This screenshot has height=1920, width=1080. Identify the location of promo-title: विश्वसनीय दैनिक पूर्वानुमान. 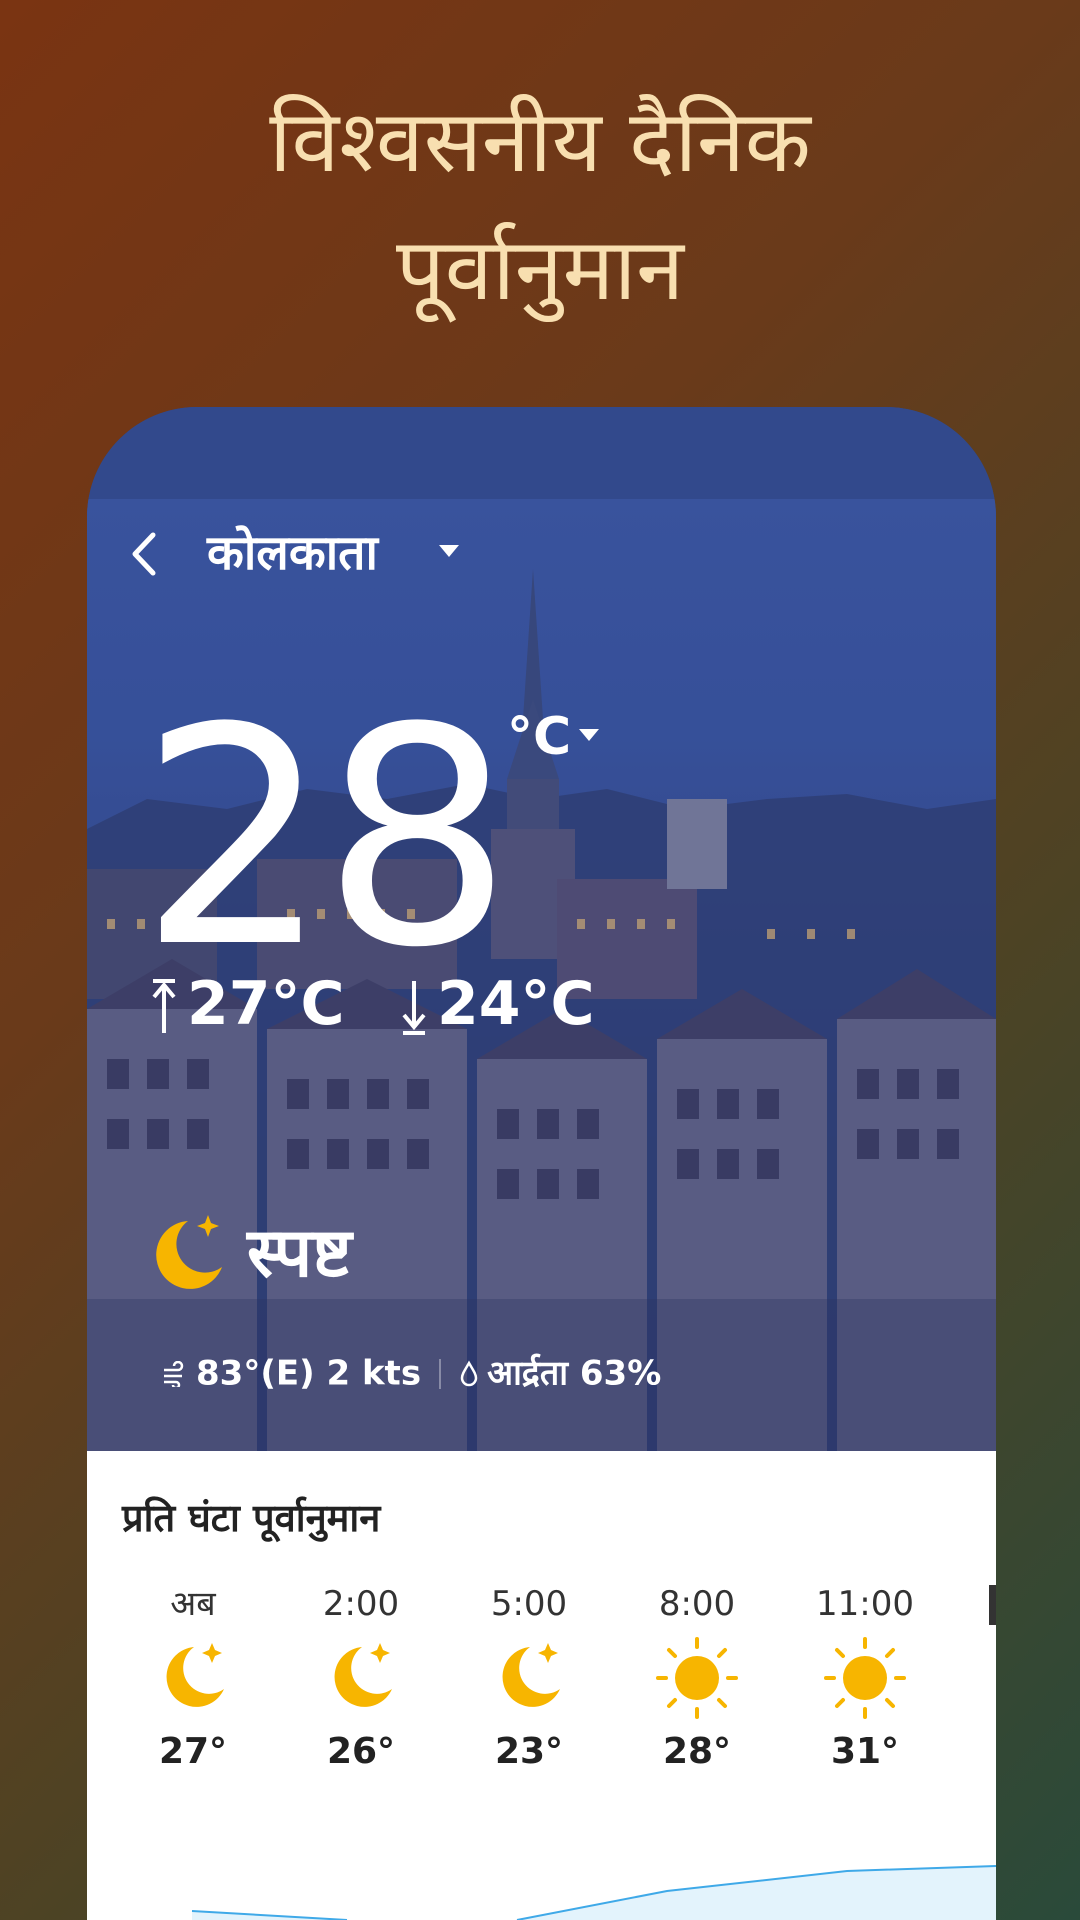
(540, 206).